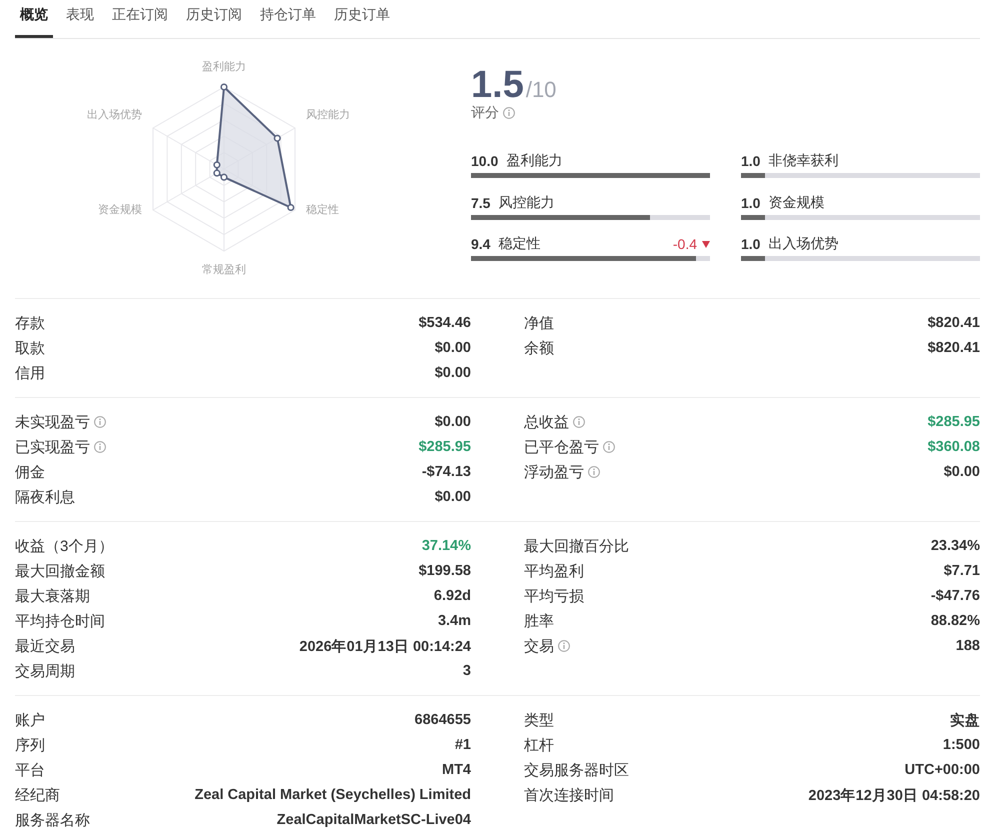  I want to click on stat-label: 最大回撤金额, so click(60, 571).